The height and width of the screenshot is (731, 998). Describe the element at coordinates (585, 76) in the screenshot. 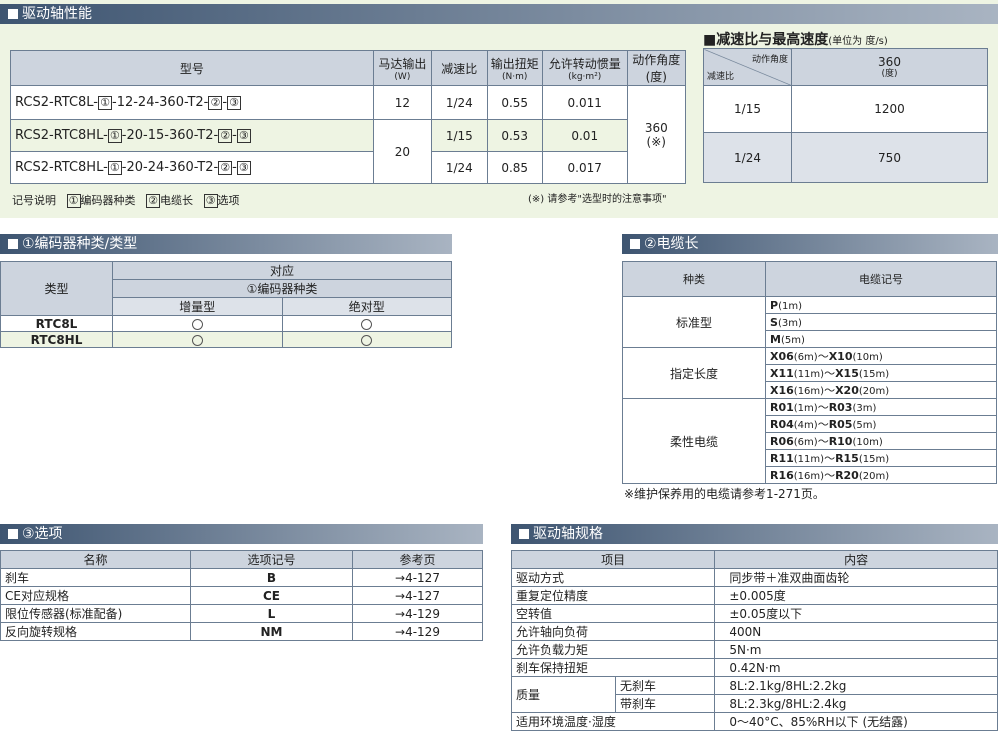

I see `h-inertia-unit: (kg·m²)` at that location.